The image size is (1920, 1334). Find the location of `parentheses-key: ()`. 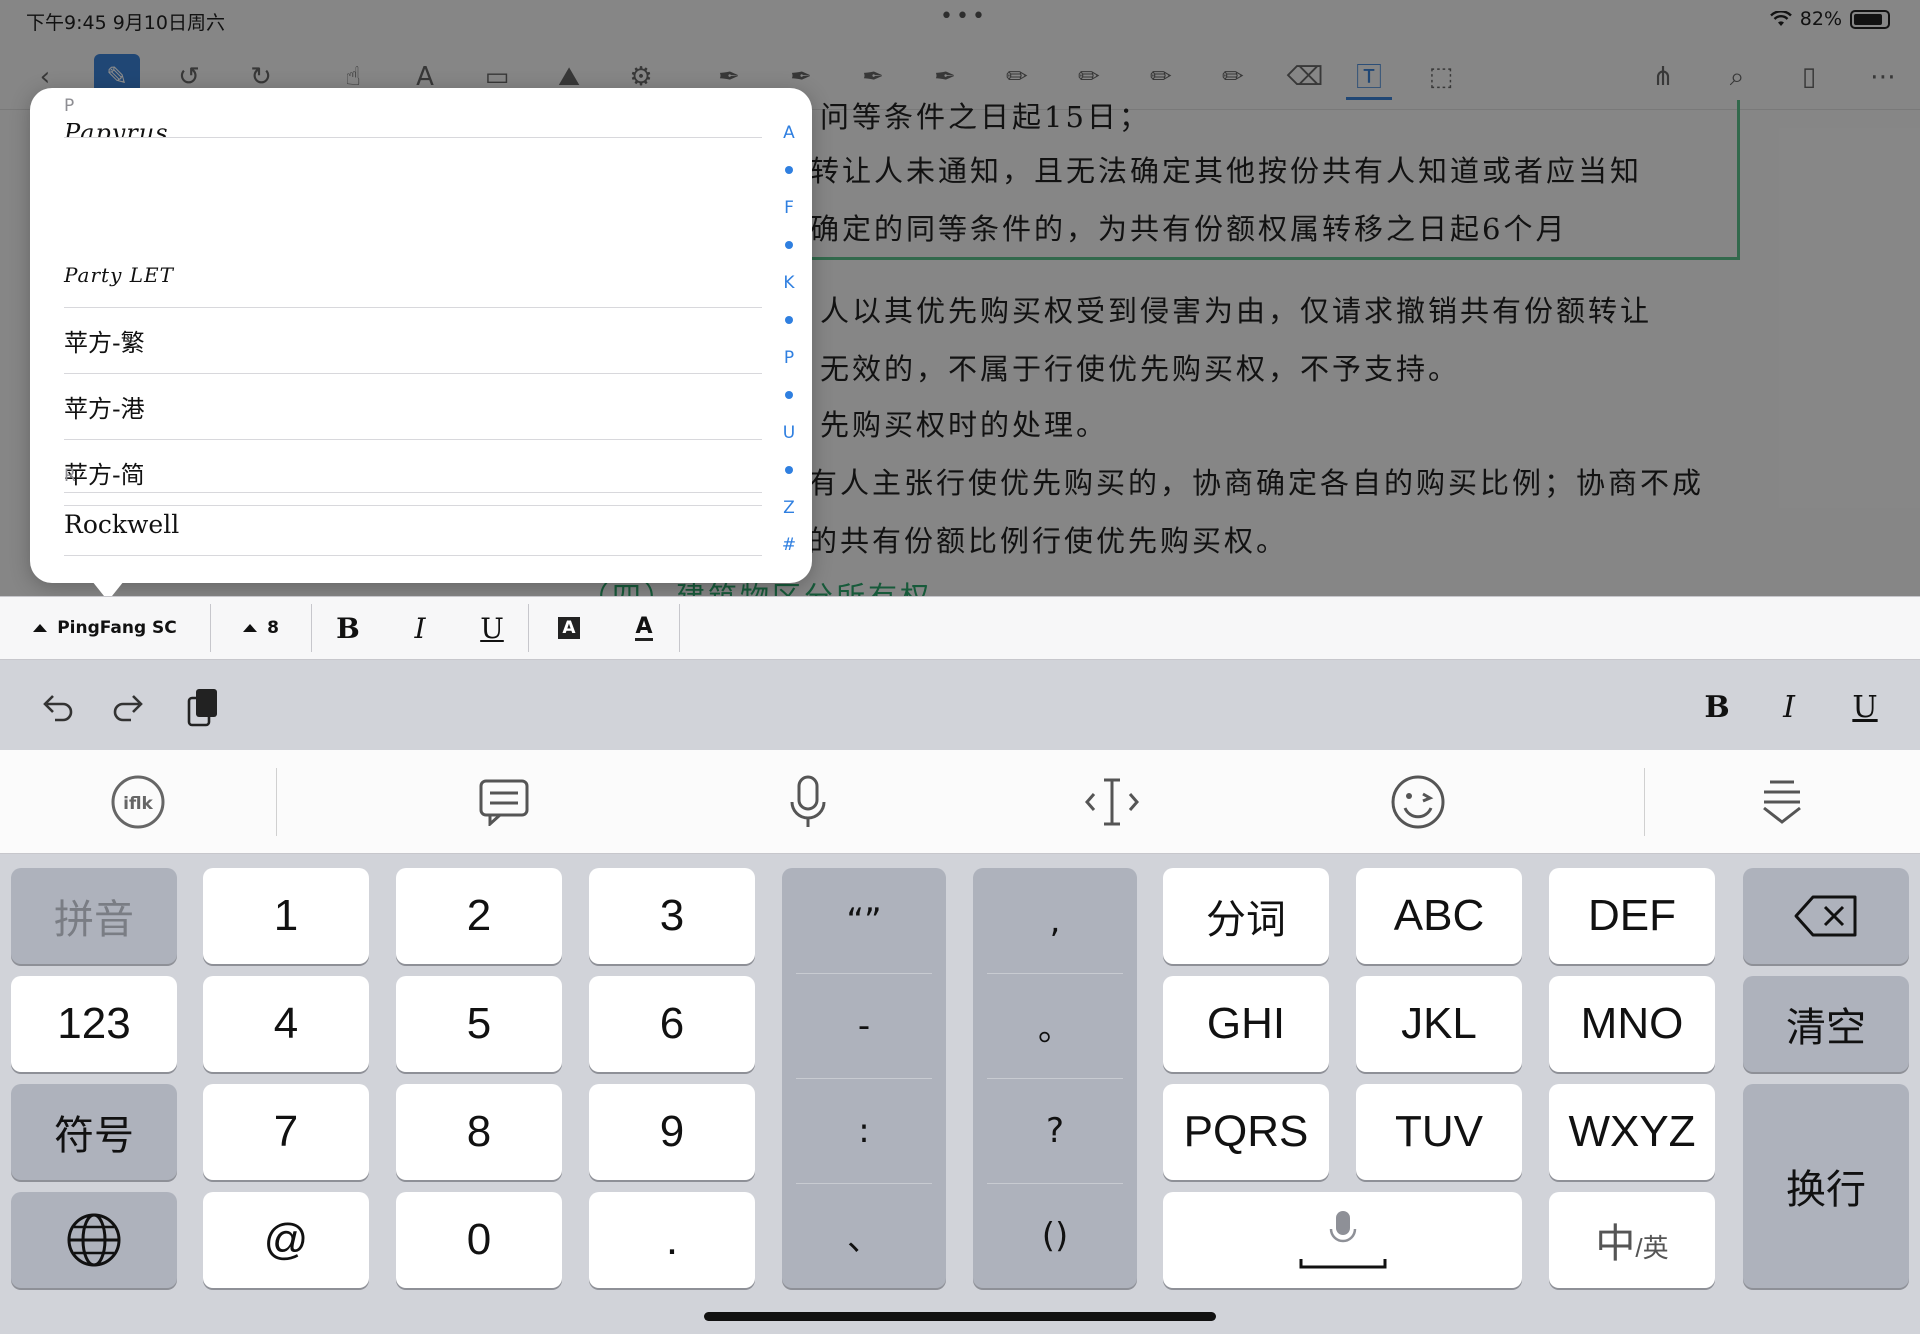

parentheses-key: () is located at coordinates (1055, 1235).